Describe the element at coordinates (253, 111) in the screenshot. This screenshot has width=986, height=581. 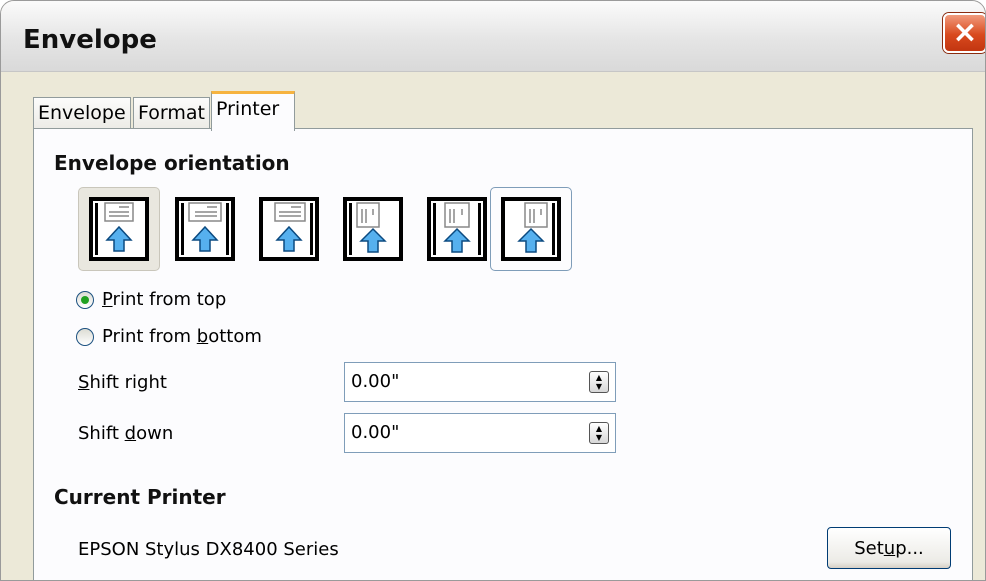
I see `tab-printer: Printer` at that location.